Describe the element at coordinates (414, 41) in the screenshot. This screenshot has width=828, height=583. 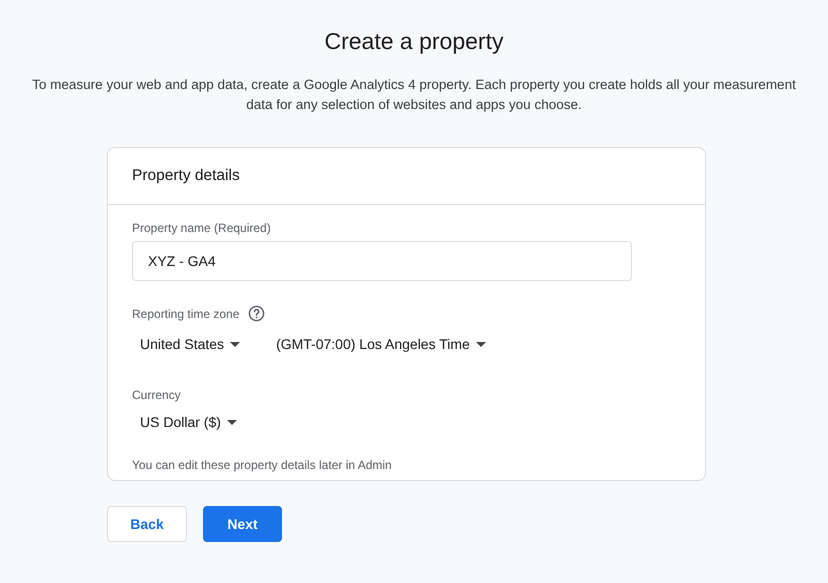
I see `page-title: Create a property` at that location.